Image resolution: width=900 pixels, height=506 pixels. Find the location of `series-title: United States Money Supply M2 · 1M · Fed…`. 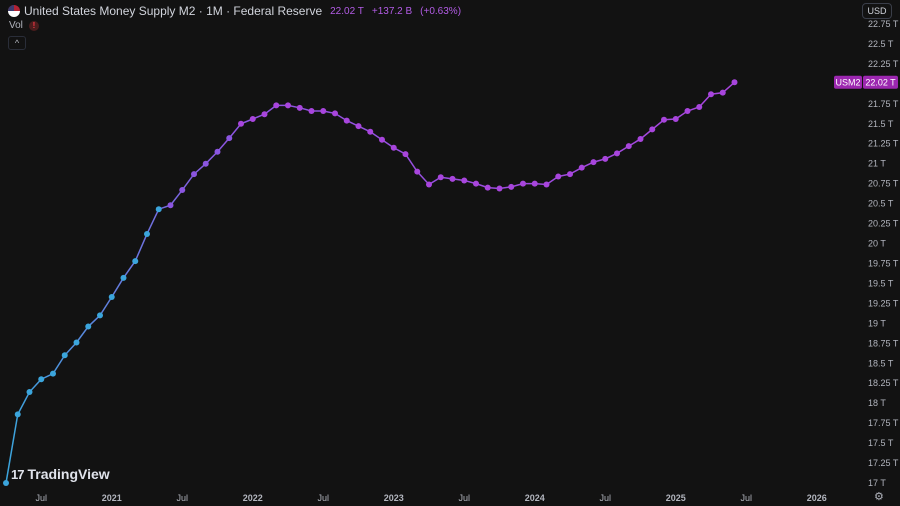

series-title: United States Money Supply M2 · 1M · Fed… is located at coordinates (173, 11).